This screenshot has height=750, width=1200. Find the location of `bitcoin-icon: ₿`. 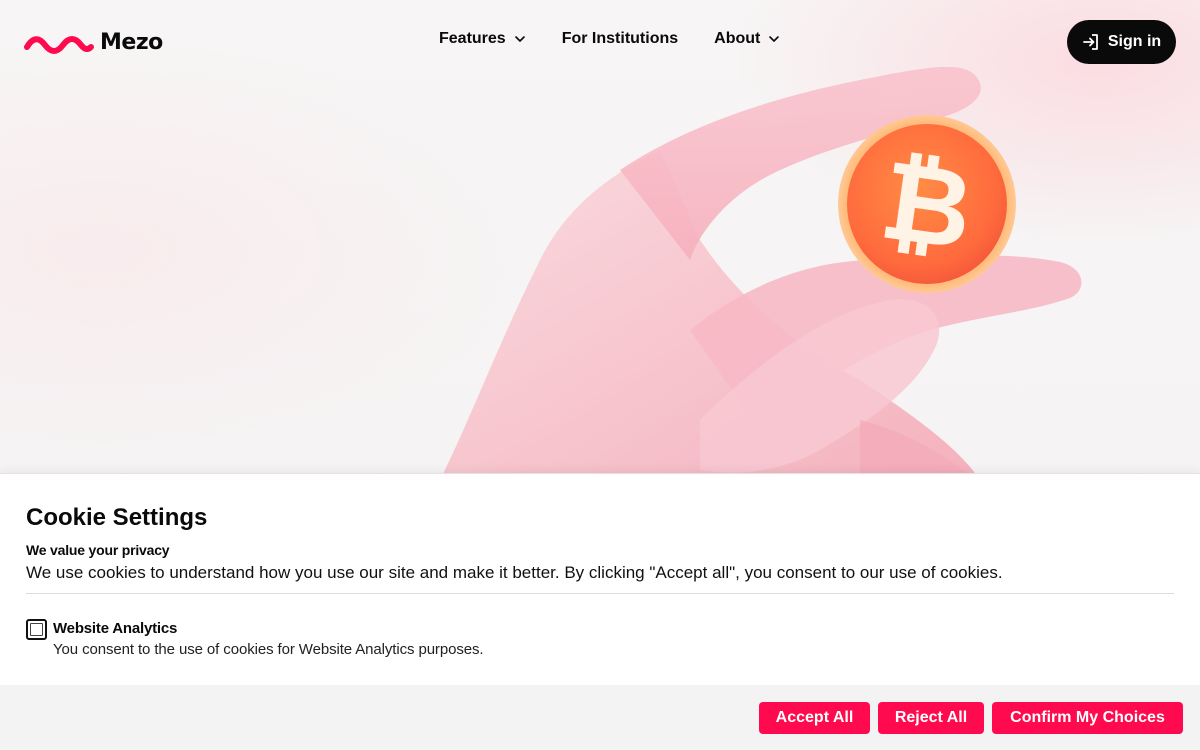

bitcoin-icon: ₿ is located at coordinates (927, 204).